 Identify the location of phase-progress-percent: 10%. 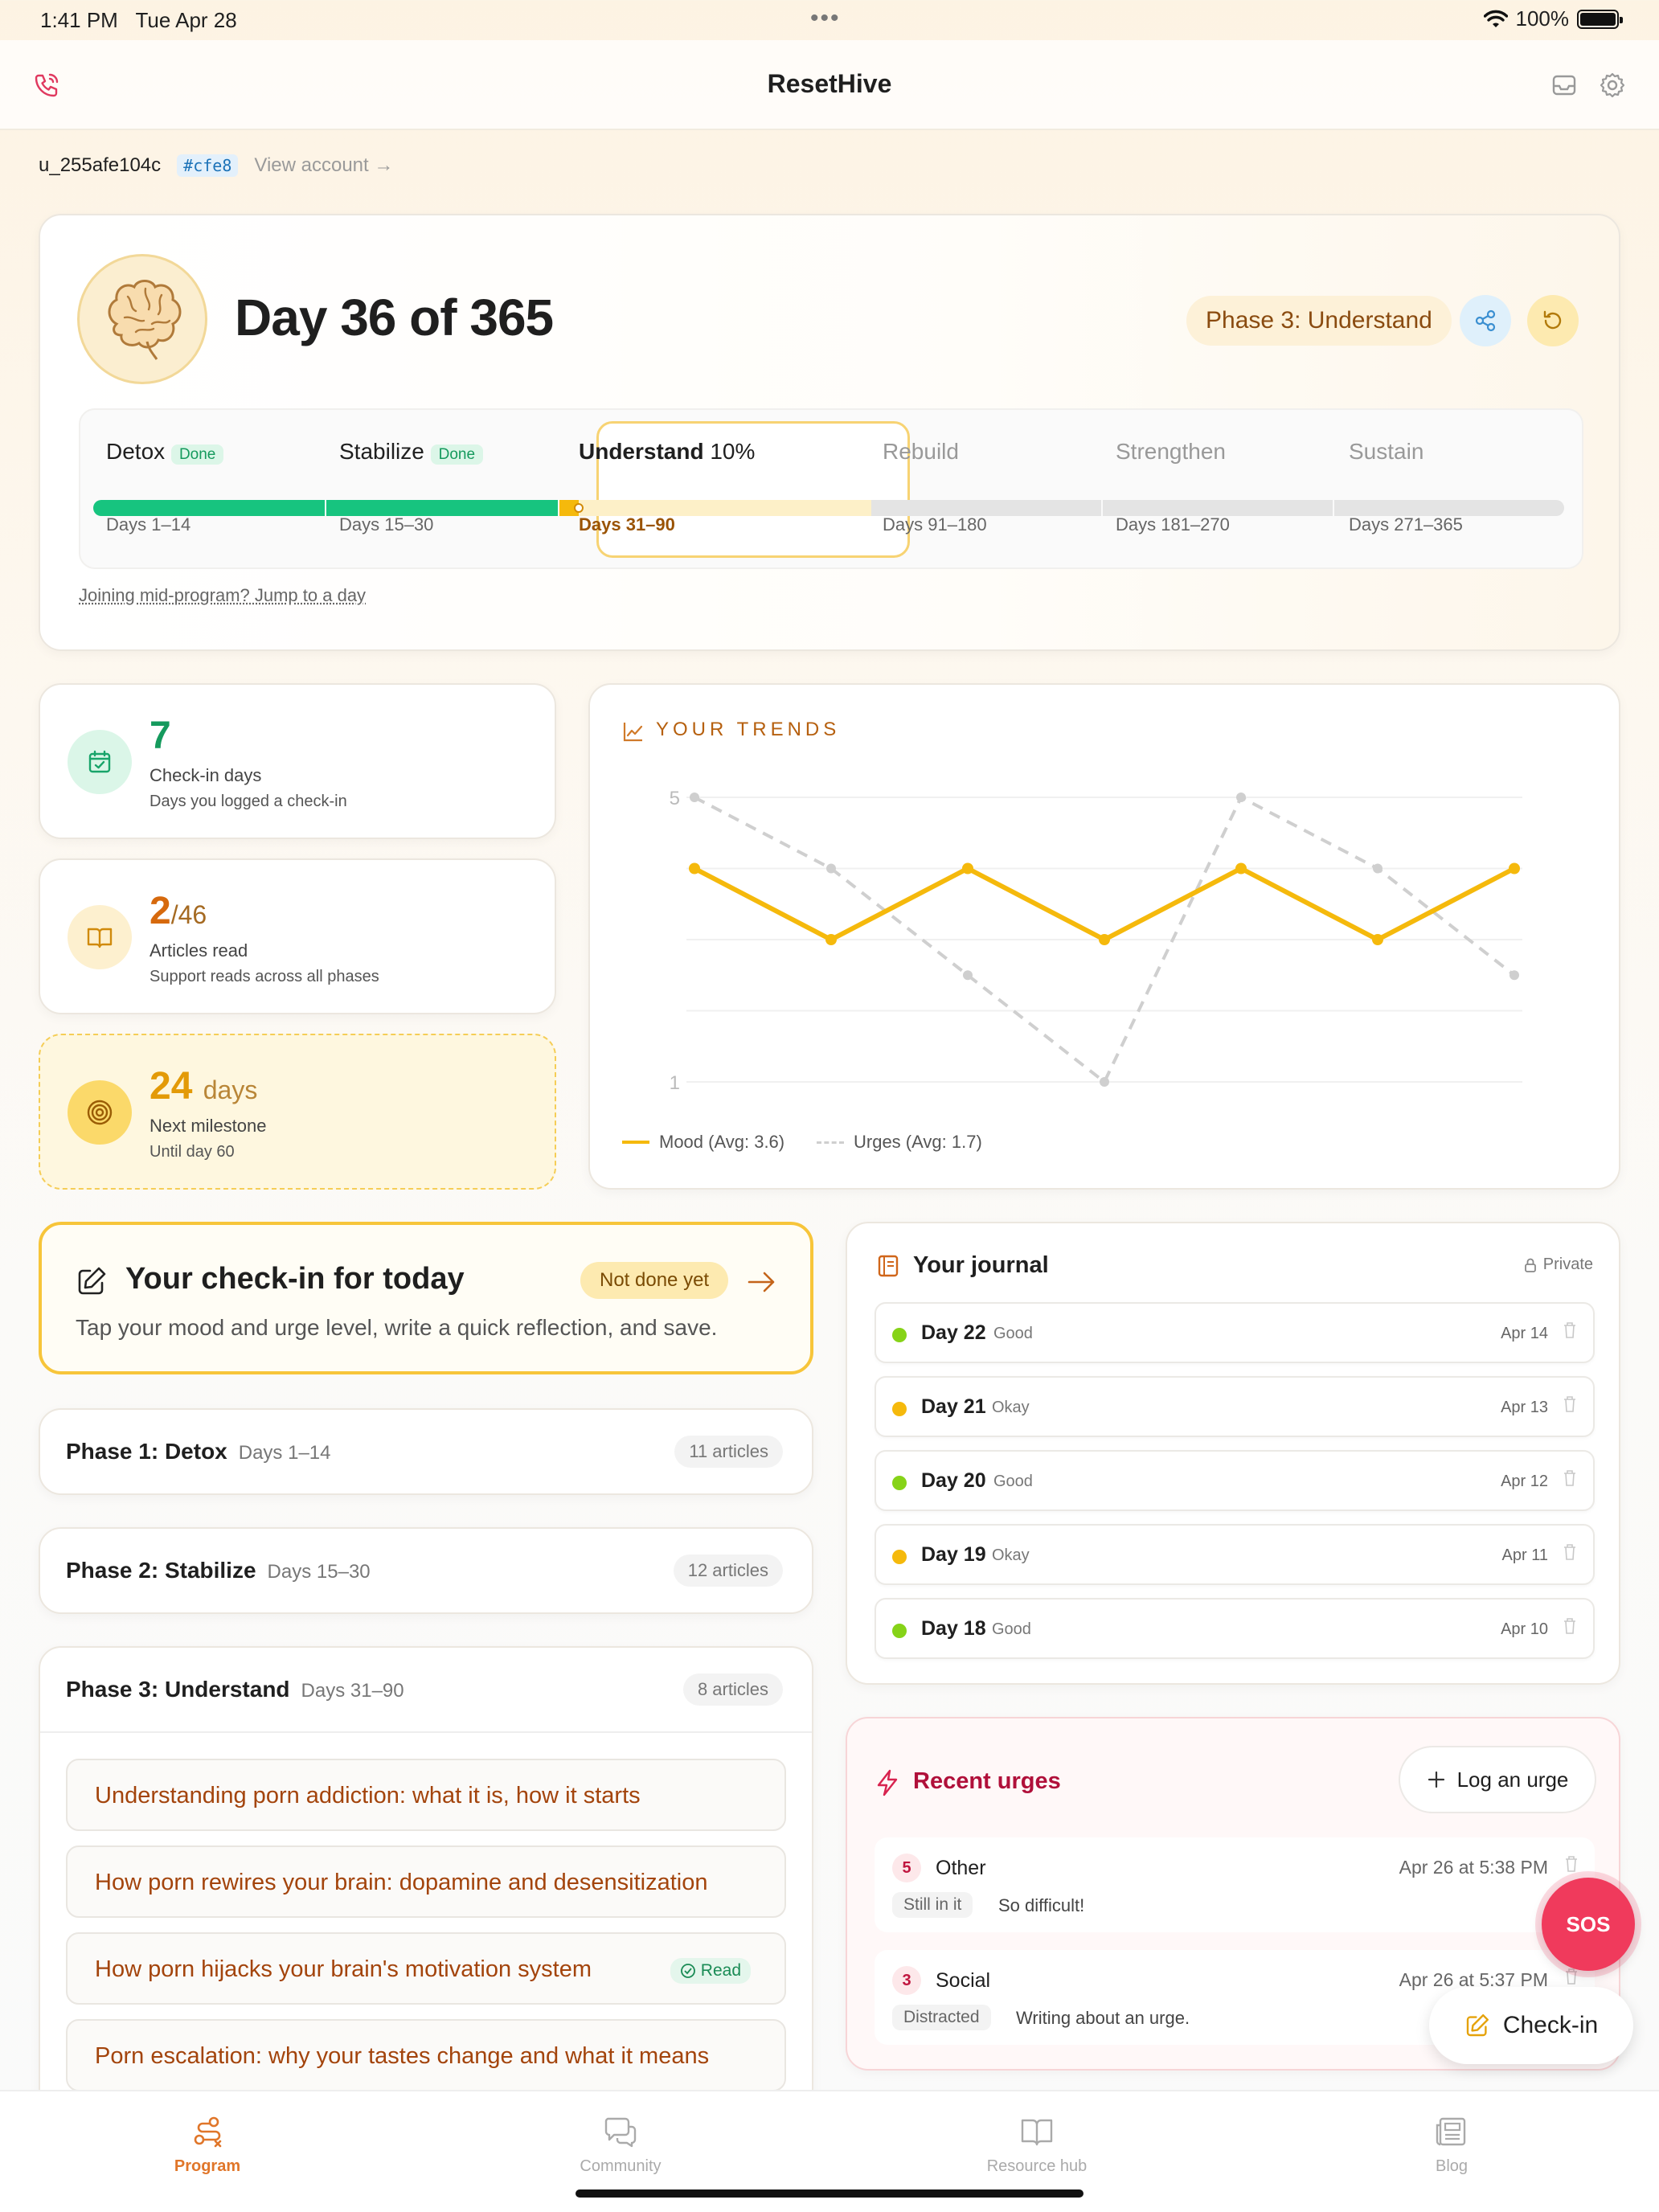
(733, 452).